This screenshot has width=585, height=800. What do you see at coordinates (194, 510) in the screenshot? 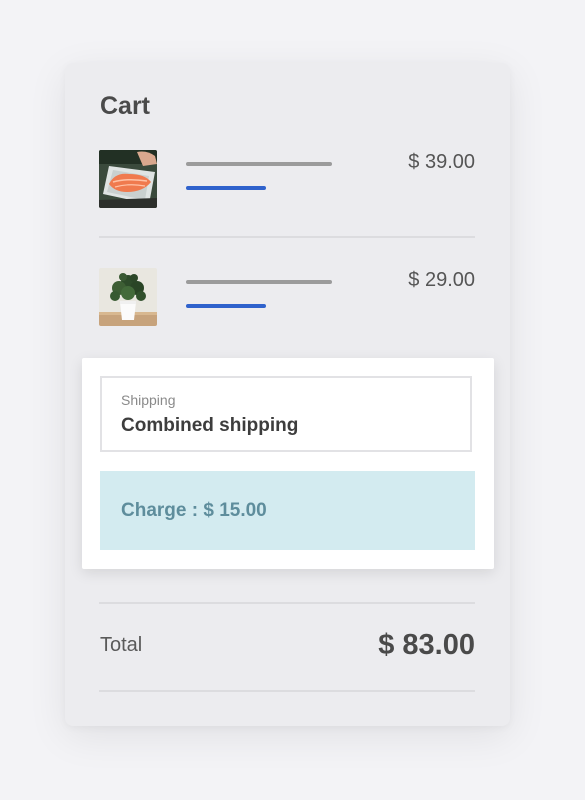
I see `shipping-charge: Charge : $ 15.00` at bounding box center [194, 510].